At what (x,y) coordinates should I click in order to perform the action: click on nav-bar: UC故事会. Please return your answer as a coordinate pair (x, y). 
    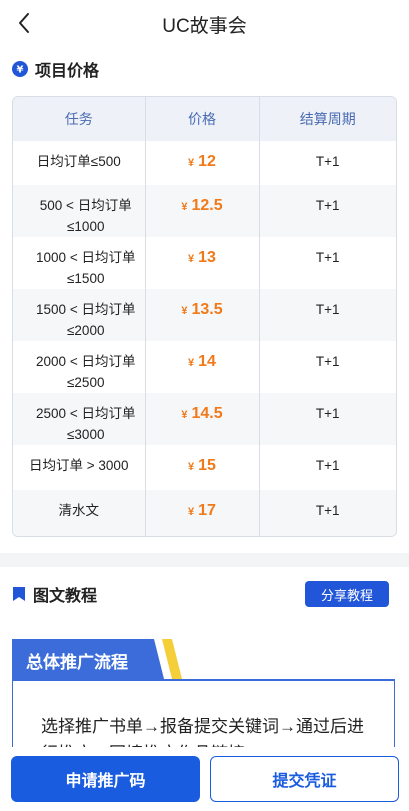
    Looking at the image, I should click on (204, 24).